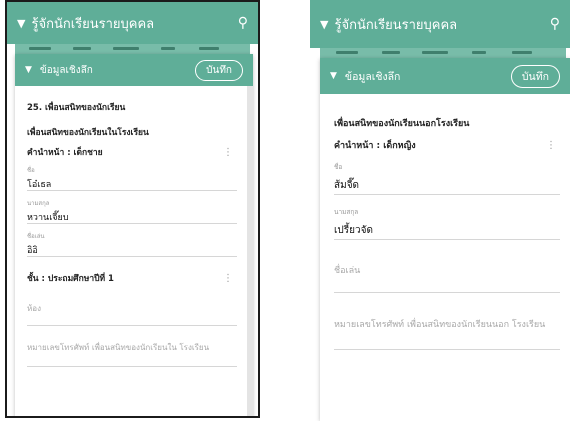  I want to click on subsection-title: เพื่อนสนิทของนักเรียนนอกโรงเรียน, so click(402, 124).